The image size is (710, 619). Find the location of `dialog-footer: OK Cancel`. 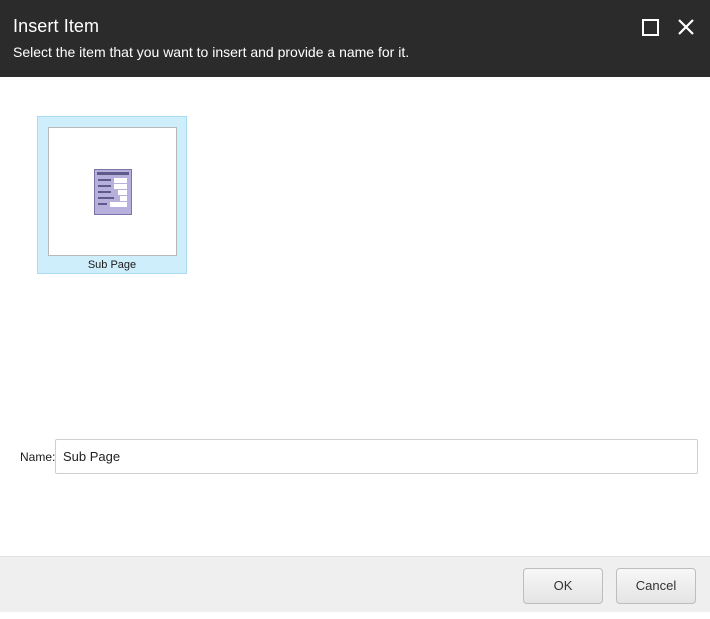

dialog-footer: OK Cancel is located at coordinates (355, 584).